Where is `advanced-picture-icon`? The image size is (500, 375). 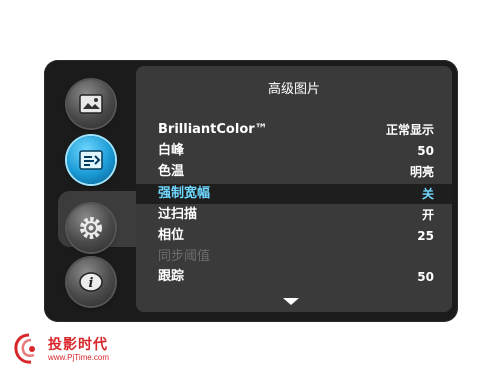
advanced-picture-icon is located at coordinates (91, 160).